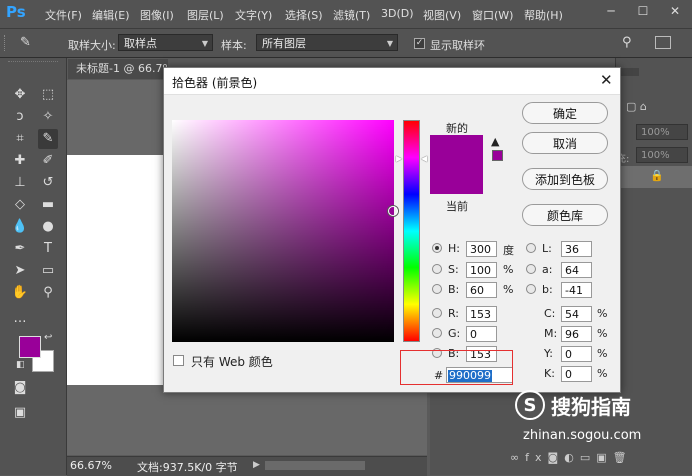 The width and height of the screenshot is (692, 476). Describe the element at coordinates (437, 333) in the screenshot. I see `g-radio` at that location.